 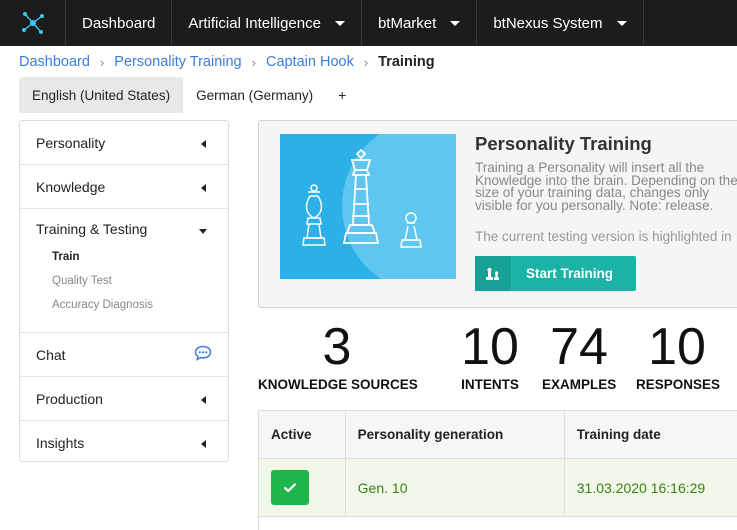 I want to click on stat-intents: 10 INTENTS, so click(x=490, y=355).